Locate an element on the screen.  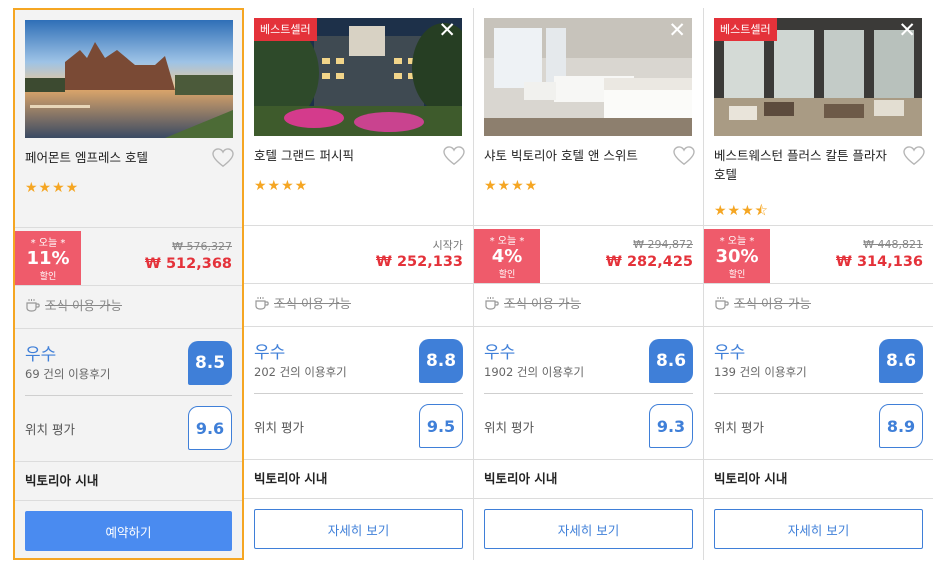
deal-badge: * 오늘 * 11% 할인 is located at coordinates (48, 258).